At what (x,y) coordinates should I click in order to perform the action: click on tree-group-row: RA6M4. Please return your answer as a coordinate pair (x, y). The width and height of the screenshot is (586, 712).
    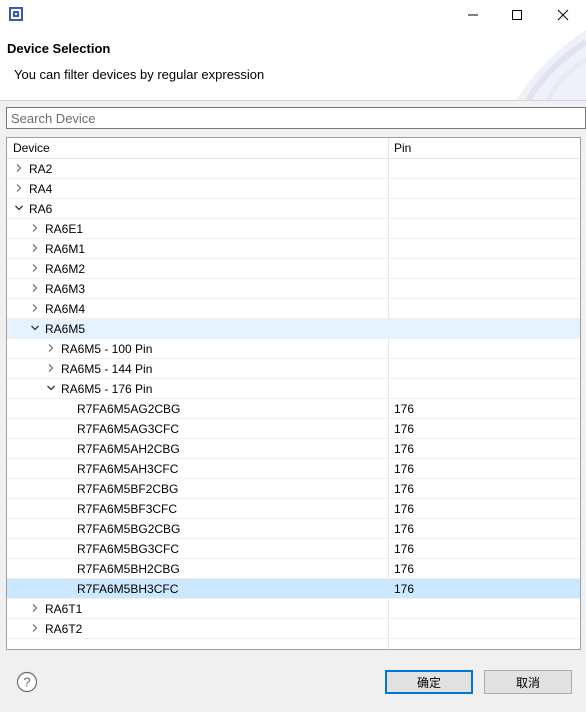
    Looking at the image, I should click on (293, 309).